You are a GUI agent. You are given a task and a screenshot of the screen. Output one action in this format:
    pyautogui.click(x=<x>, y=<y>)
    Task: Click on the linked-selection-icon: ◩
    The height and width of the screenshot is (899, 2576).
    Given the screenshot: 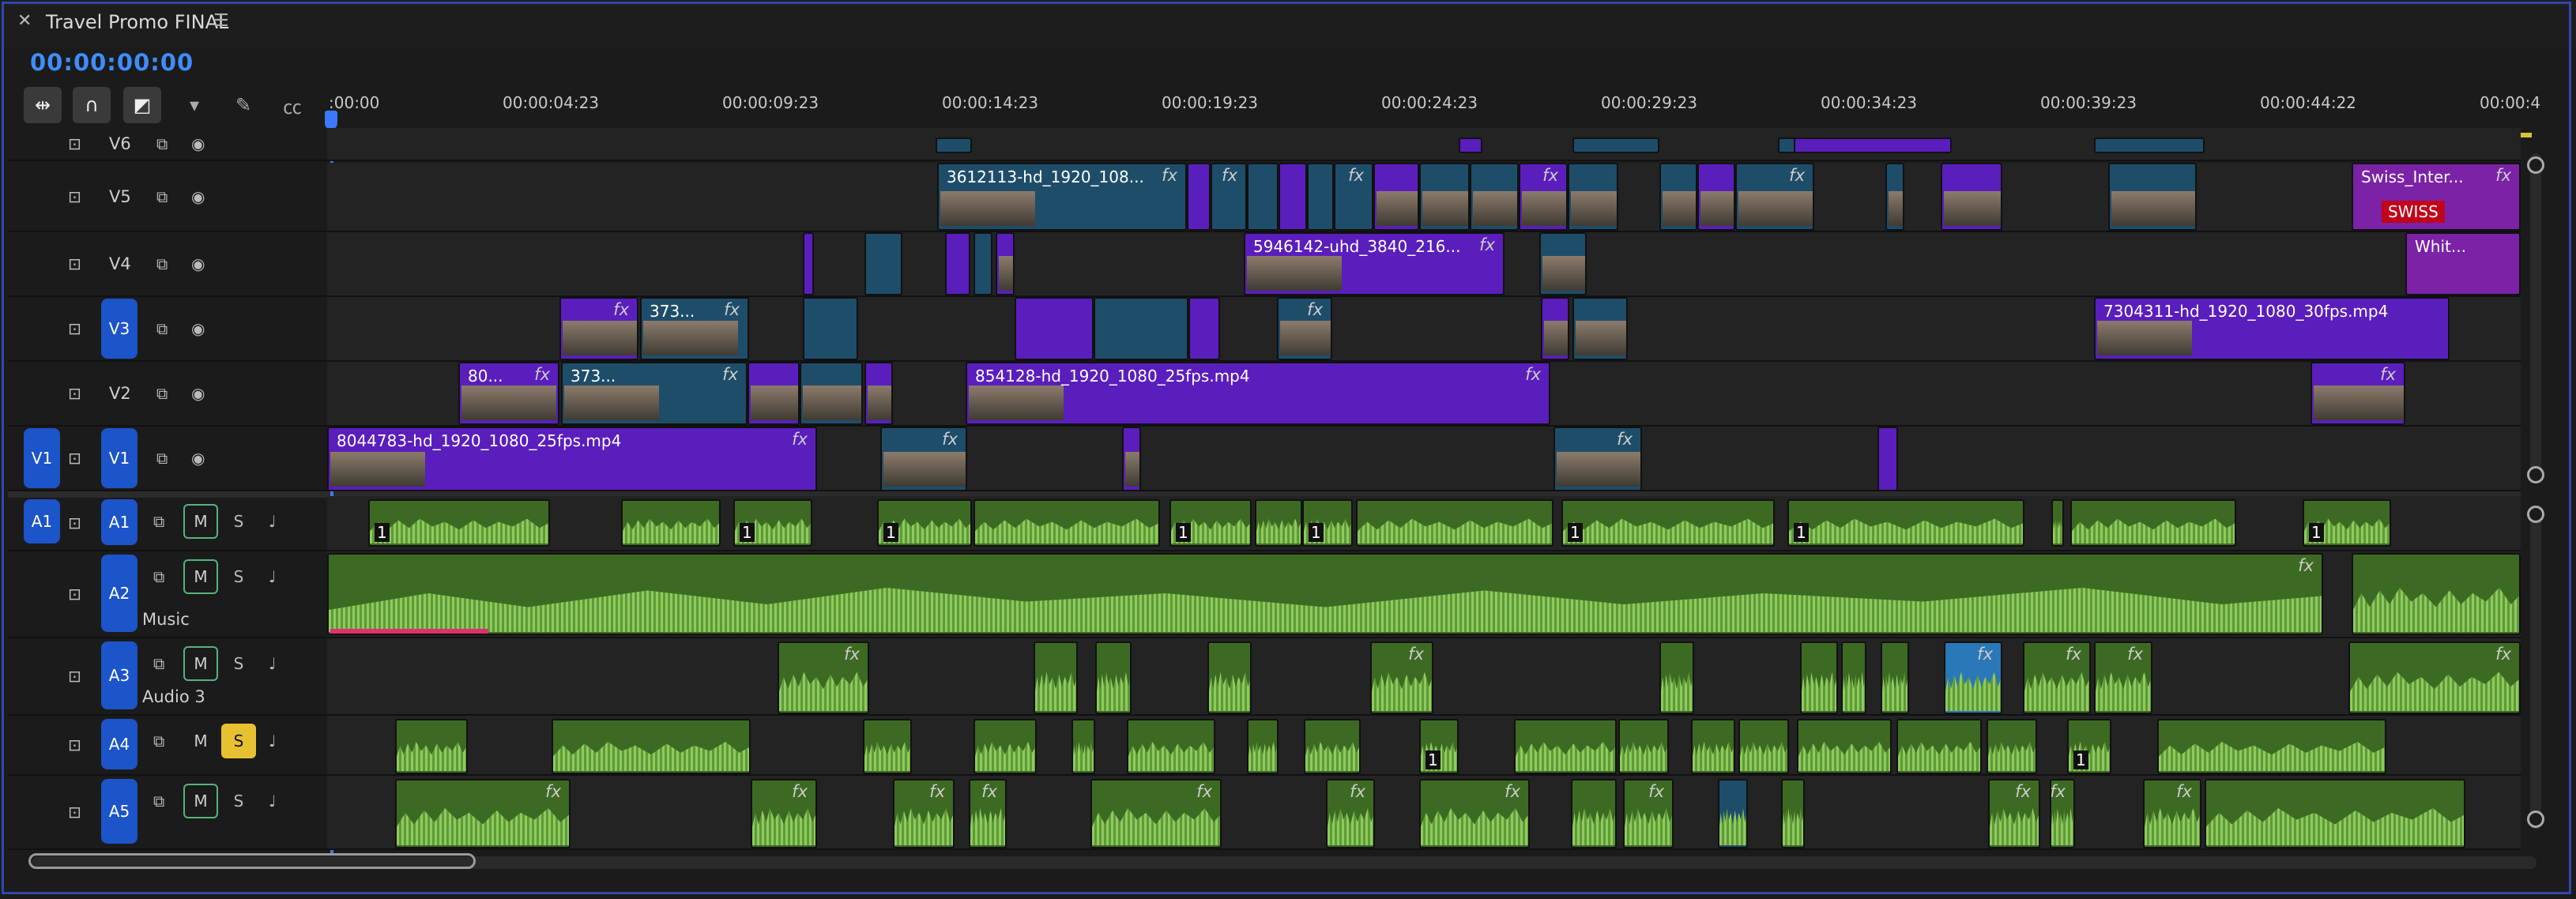 What is the action you would take?
    pyautogui.click(x=142, y=105)
    